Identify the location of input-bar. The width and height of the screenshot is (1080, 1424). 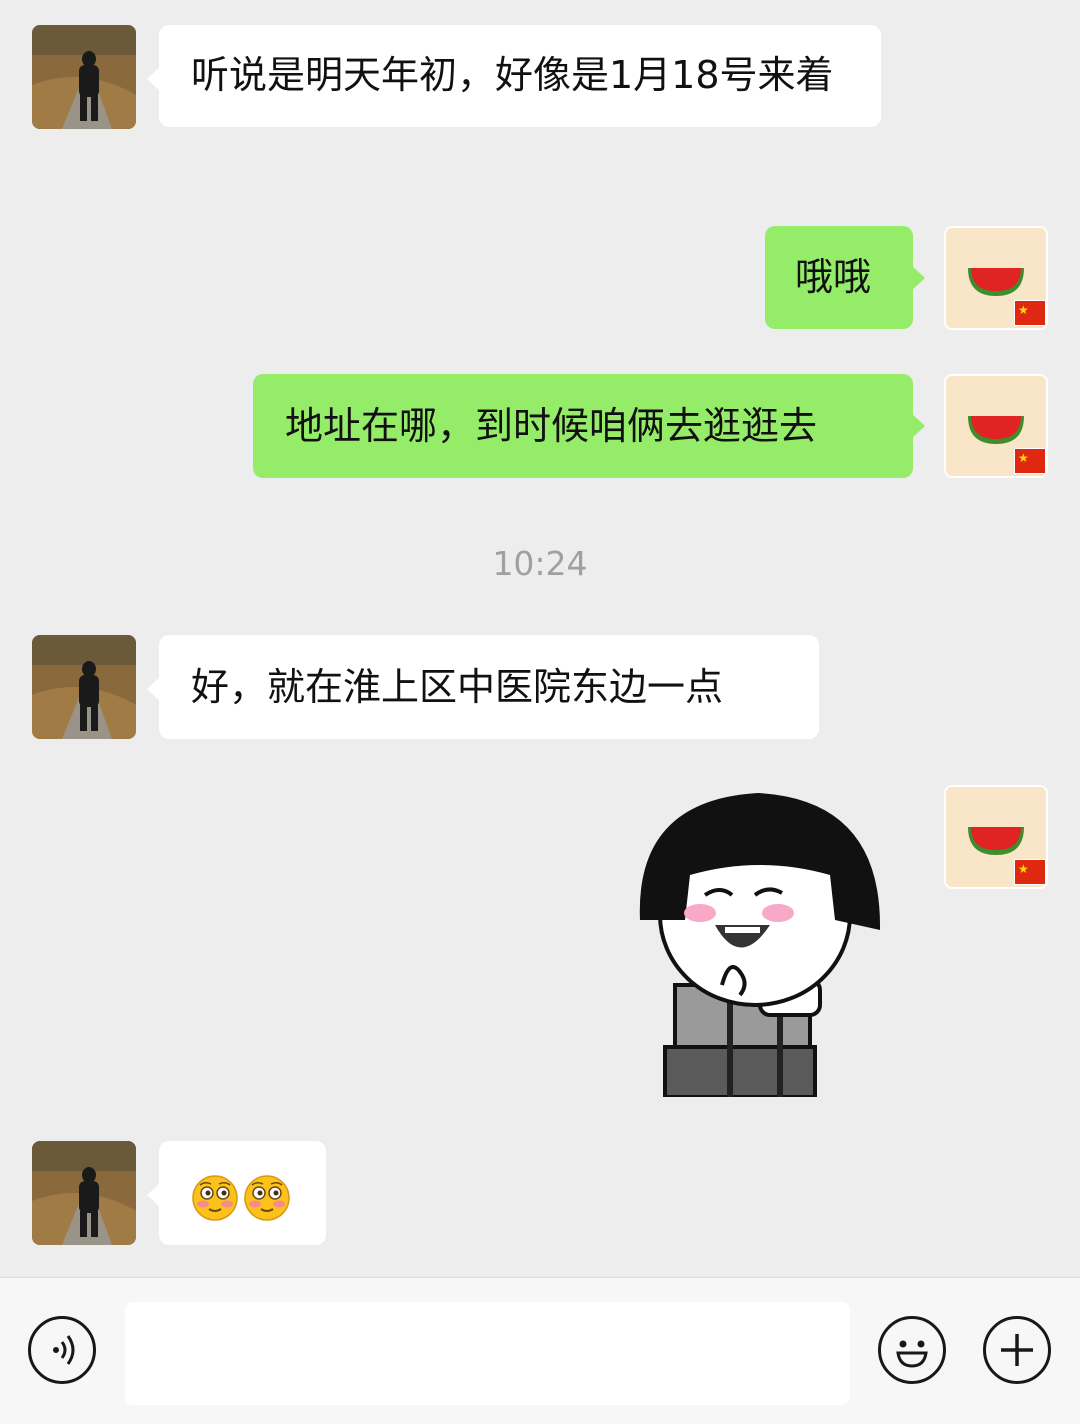
(540, 1350).